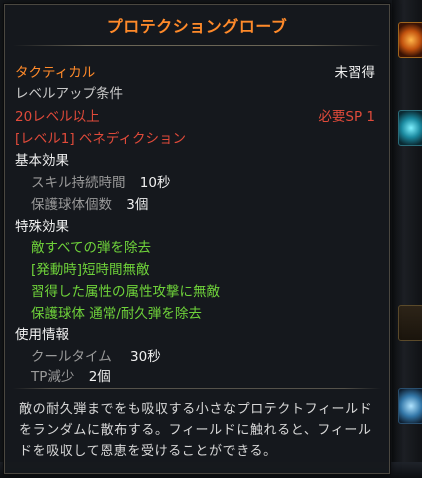 This screenshot has width=422, height=478. I want to click on skill-title: プロテクショングローブ, so click(197, 26).